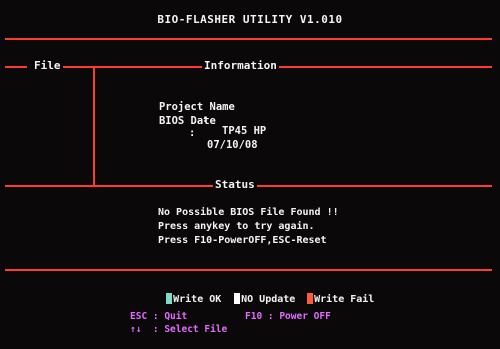  What do you see at coordinates (179, 329) in the screenshot?
I see `select-file-hint: ↑↓ : Select File` at bounding box center [179, 329].